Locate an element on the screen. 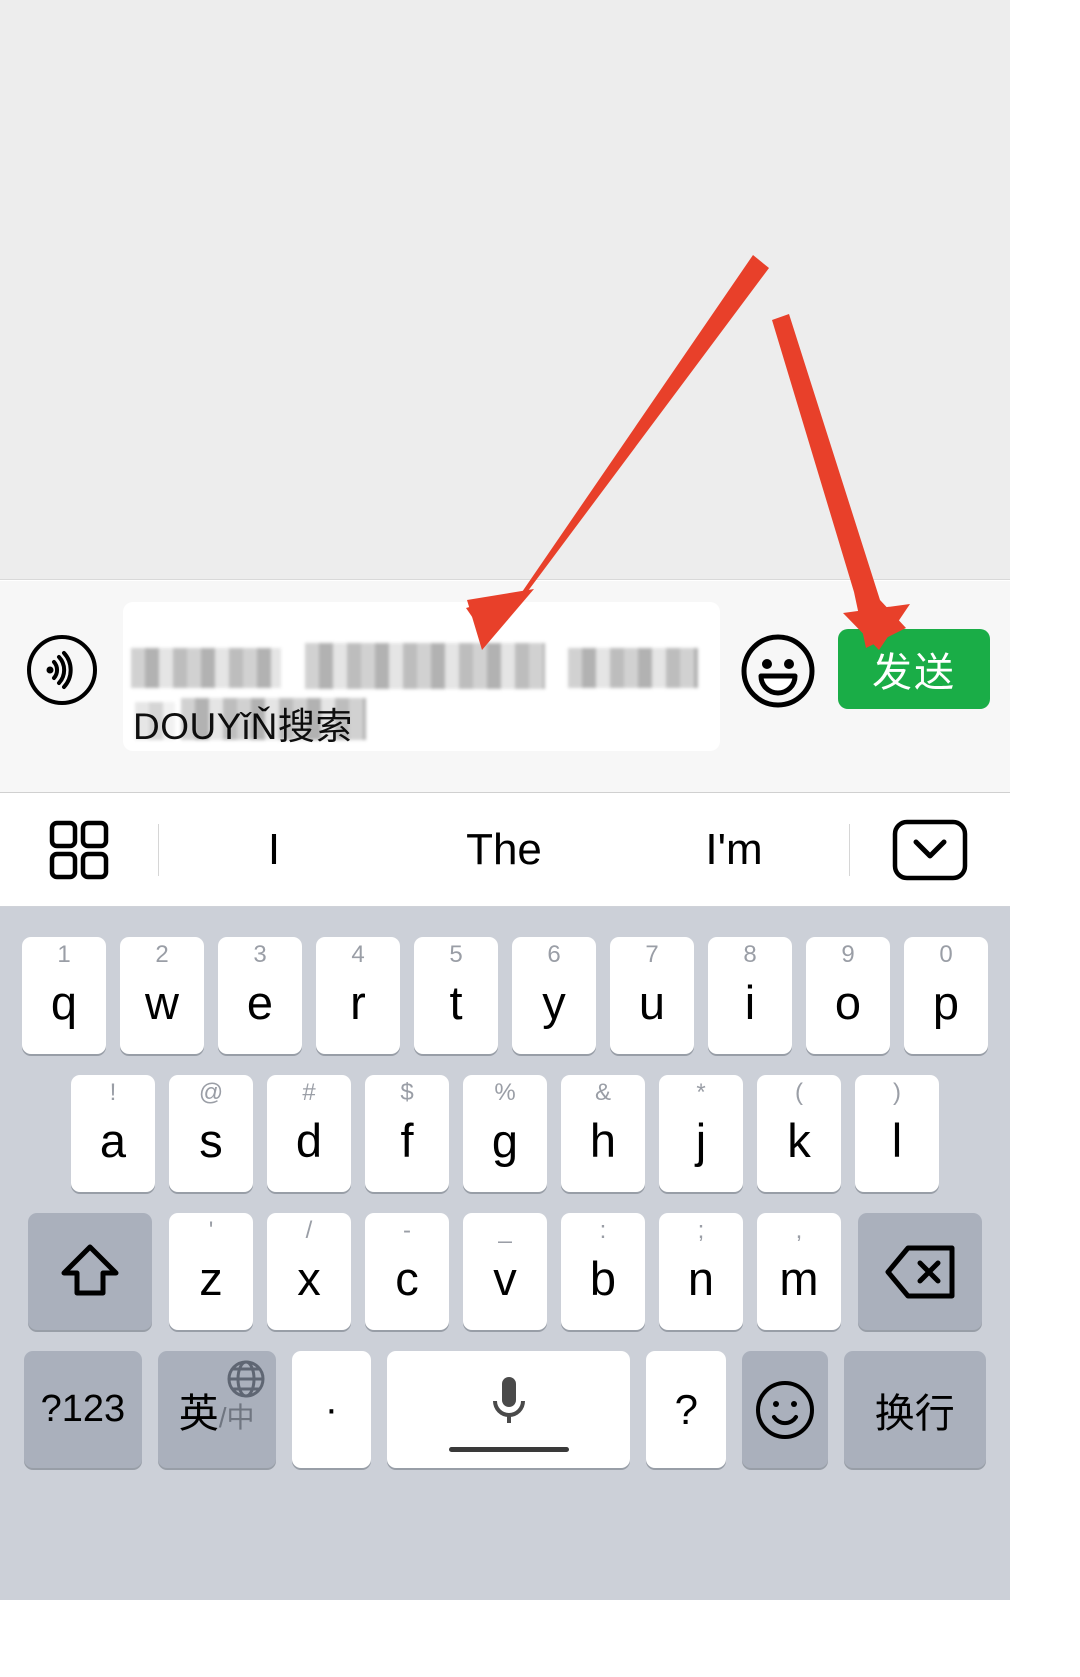 This screenshot has height=1677, width=1080. key-e: 3e is located at coordinates (260, 995).